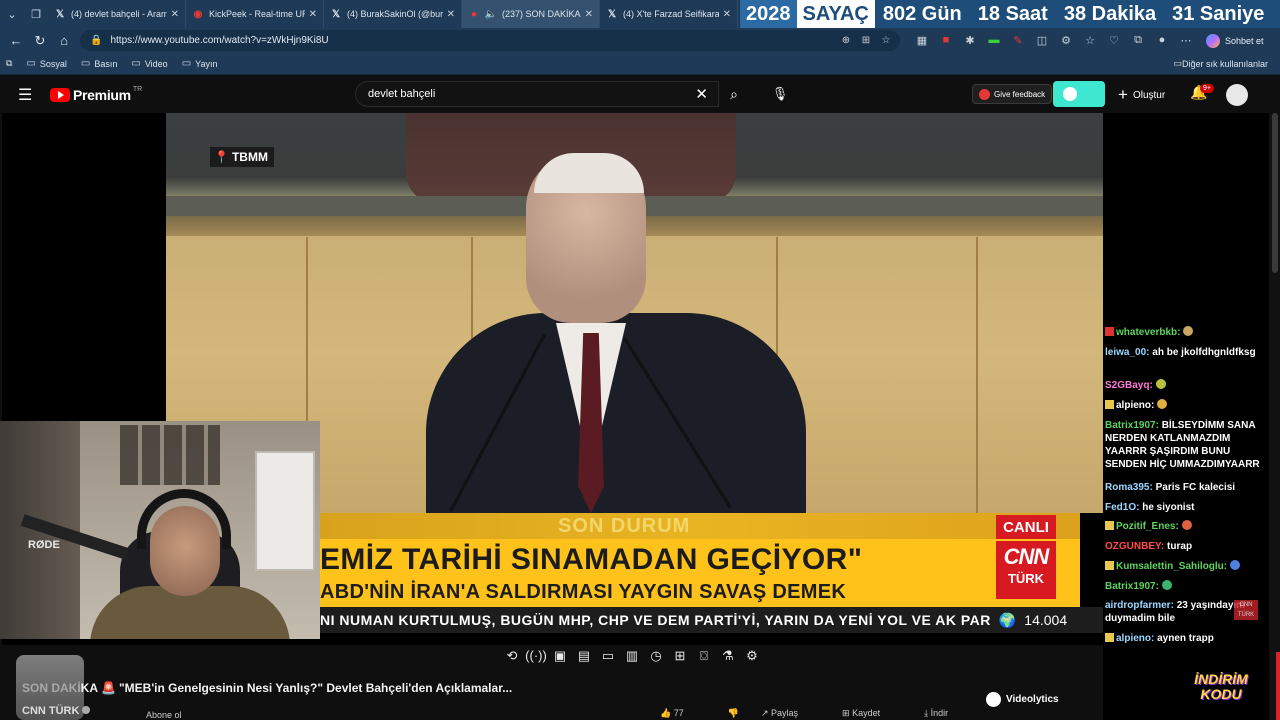 The height and width of the screenshot is (720, 1280). Describe the element at coordinates (36, 14) in the screenshot. I see `workspaces-icon: ❐` at that location.